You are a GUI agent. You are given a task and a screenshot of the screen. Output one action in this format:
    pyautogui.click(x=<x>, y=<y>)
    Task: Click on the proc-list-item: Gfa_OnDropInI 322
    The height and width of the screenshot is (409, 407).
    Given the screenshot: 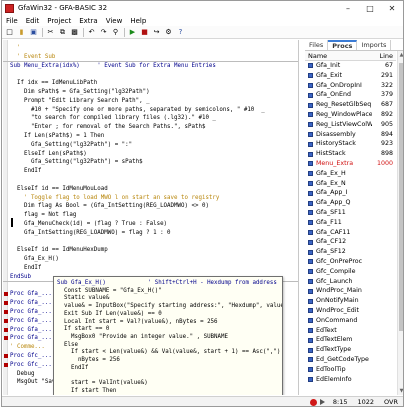 What is the action you would take?
    pyautogui.click(x=350, y=86)
    